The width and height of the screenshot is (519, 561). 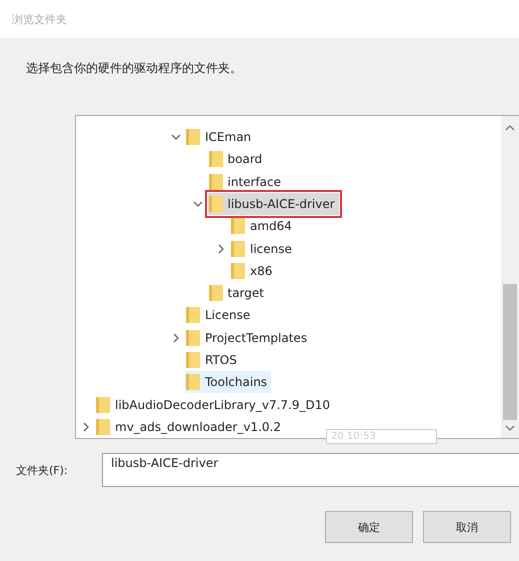 I want to click on folder-tree-item: Toolchains, so click(x=228, y=382).